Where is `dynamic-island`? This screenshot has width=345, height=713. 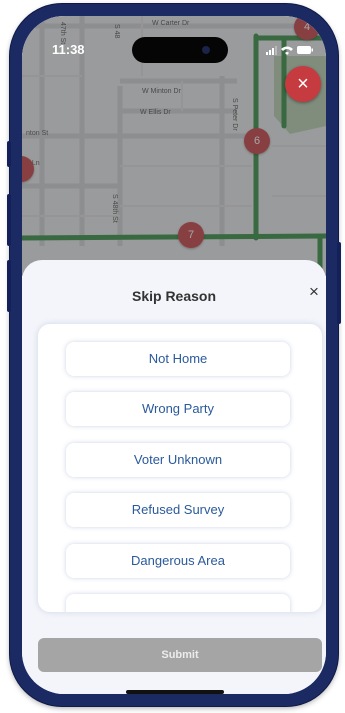 dynamic-island is located at coordinates (180, 50).